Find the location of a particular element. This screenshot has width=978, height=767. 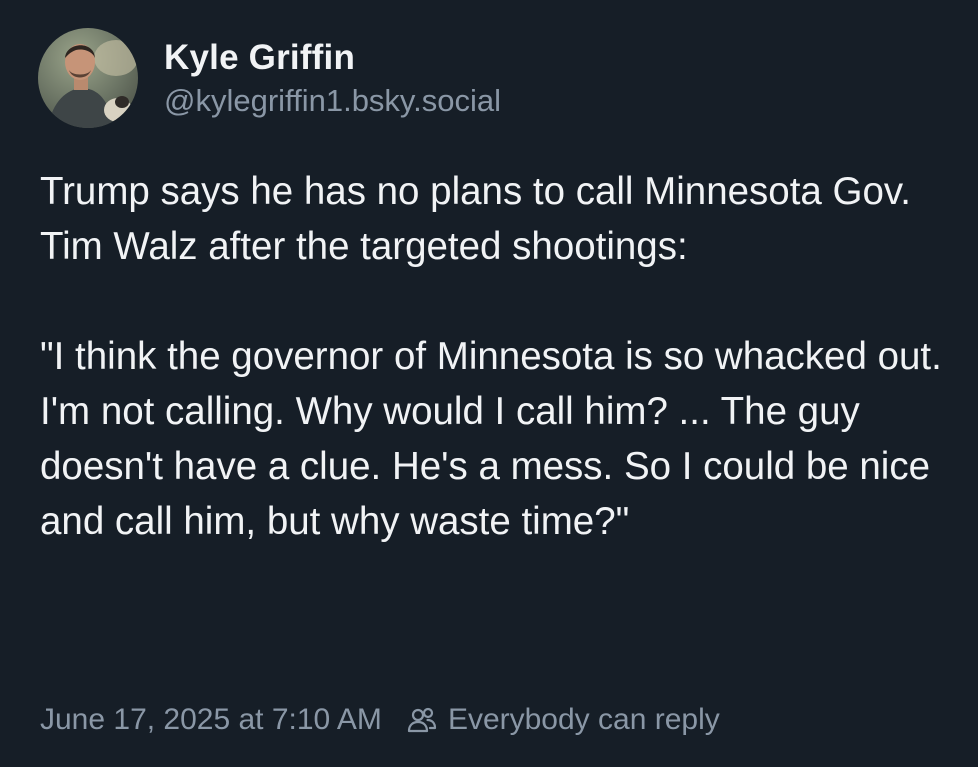

author-handle: @kylegriffin1.bsky.social is located at coordinates (332, 101).